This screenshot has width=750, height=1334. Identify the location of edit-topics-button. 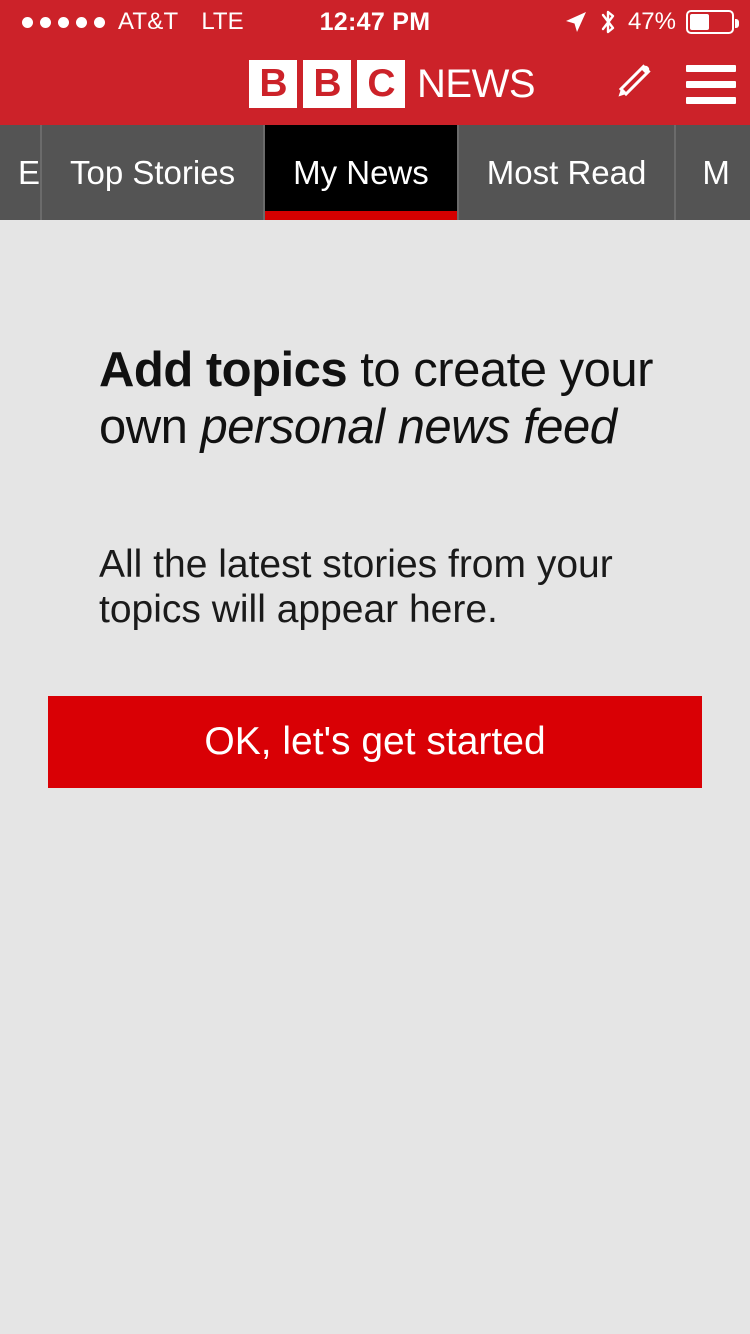
(633, 84).